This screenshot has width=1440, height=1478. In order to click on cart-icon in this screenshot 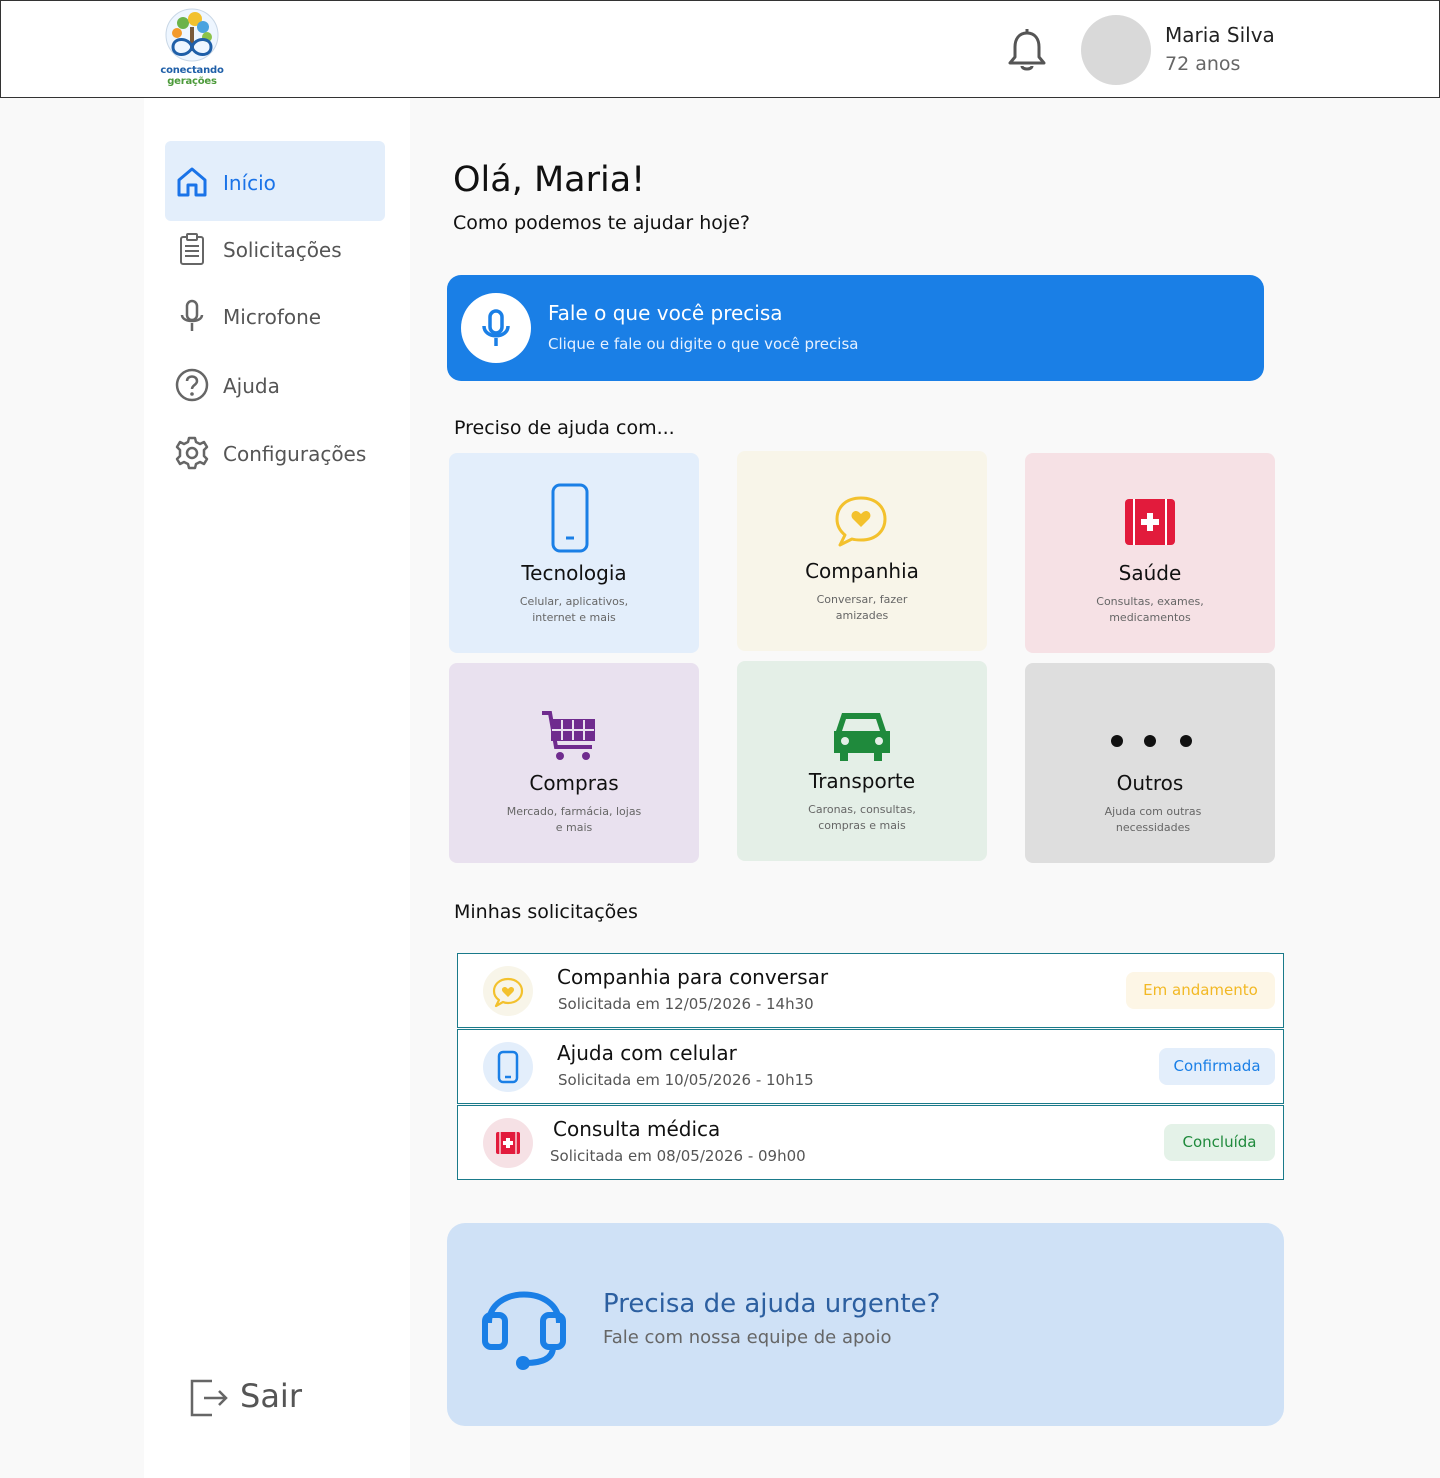, I will do `click(568, 735)`.